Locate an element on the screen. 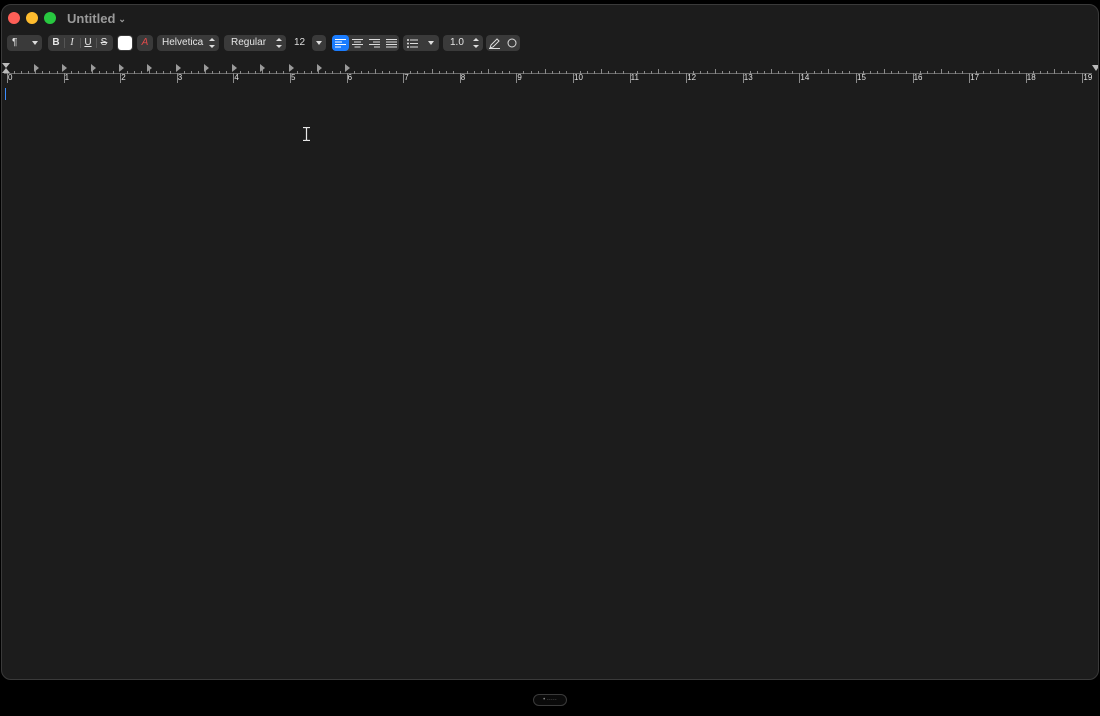 Image resolution: width=1100 pixels, height=716 pixels. alignment-group is located at coordinates (365, 43).